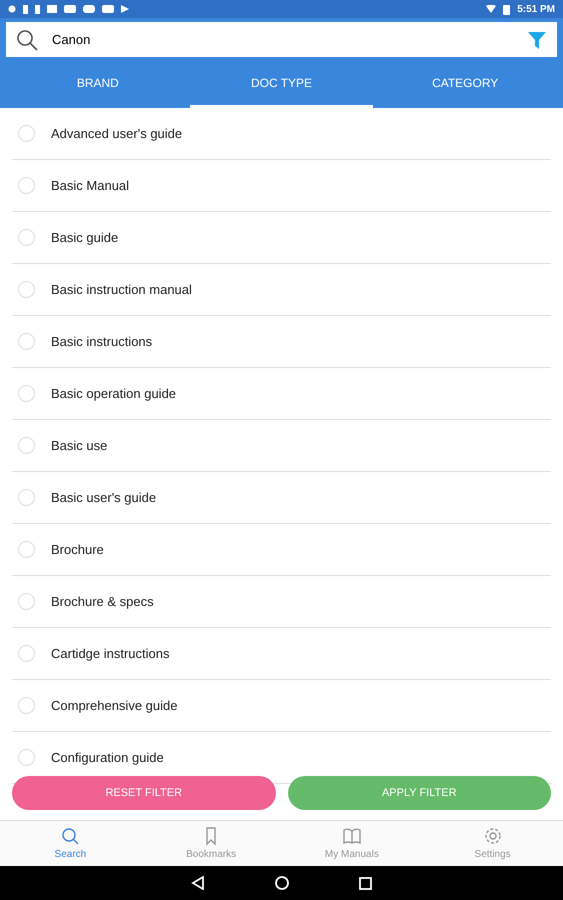 This screenshot has height=900, width=563. Describe the element at coordinates (491, 9) in the screenshot. I see `wifi-icon` at that location.